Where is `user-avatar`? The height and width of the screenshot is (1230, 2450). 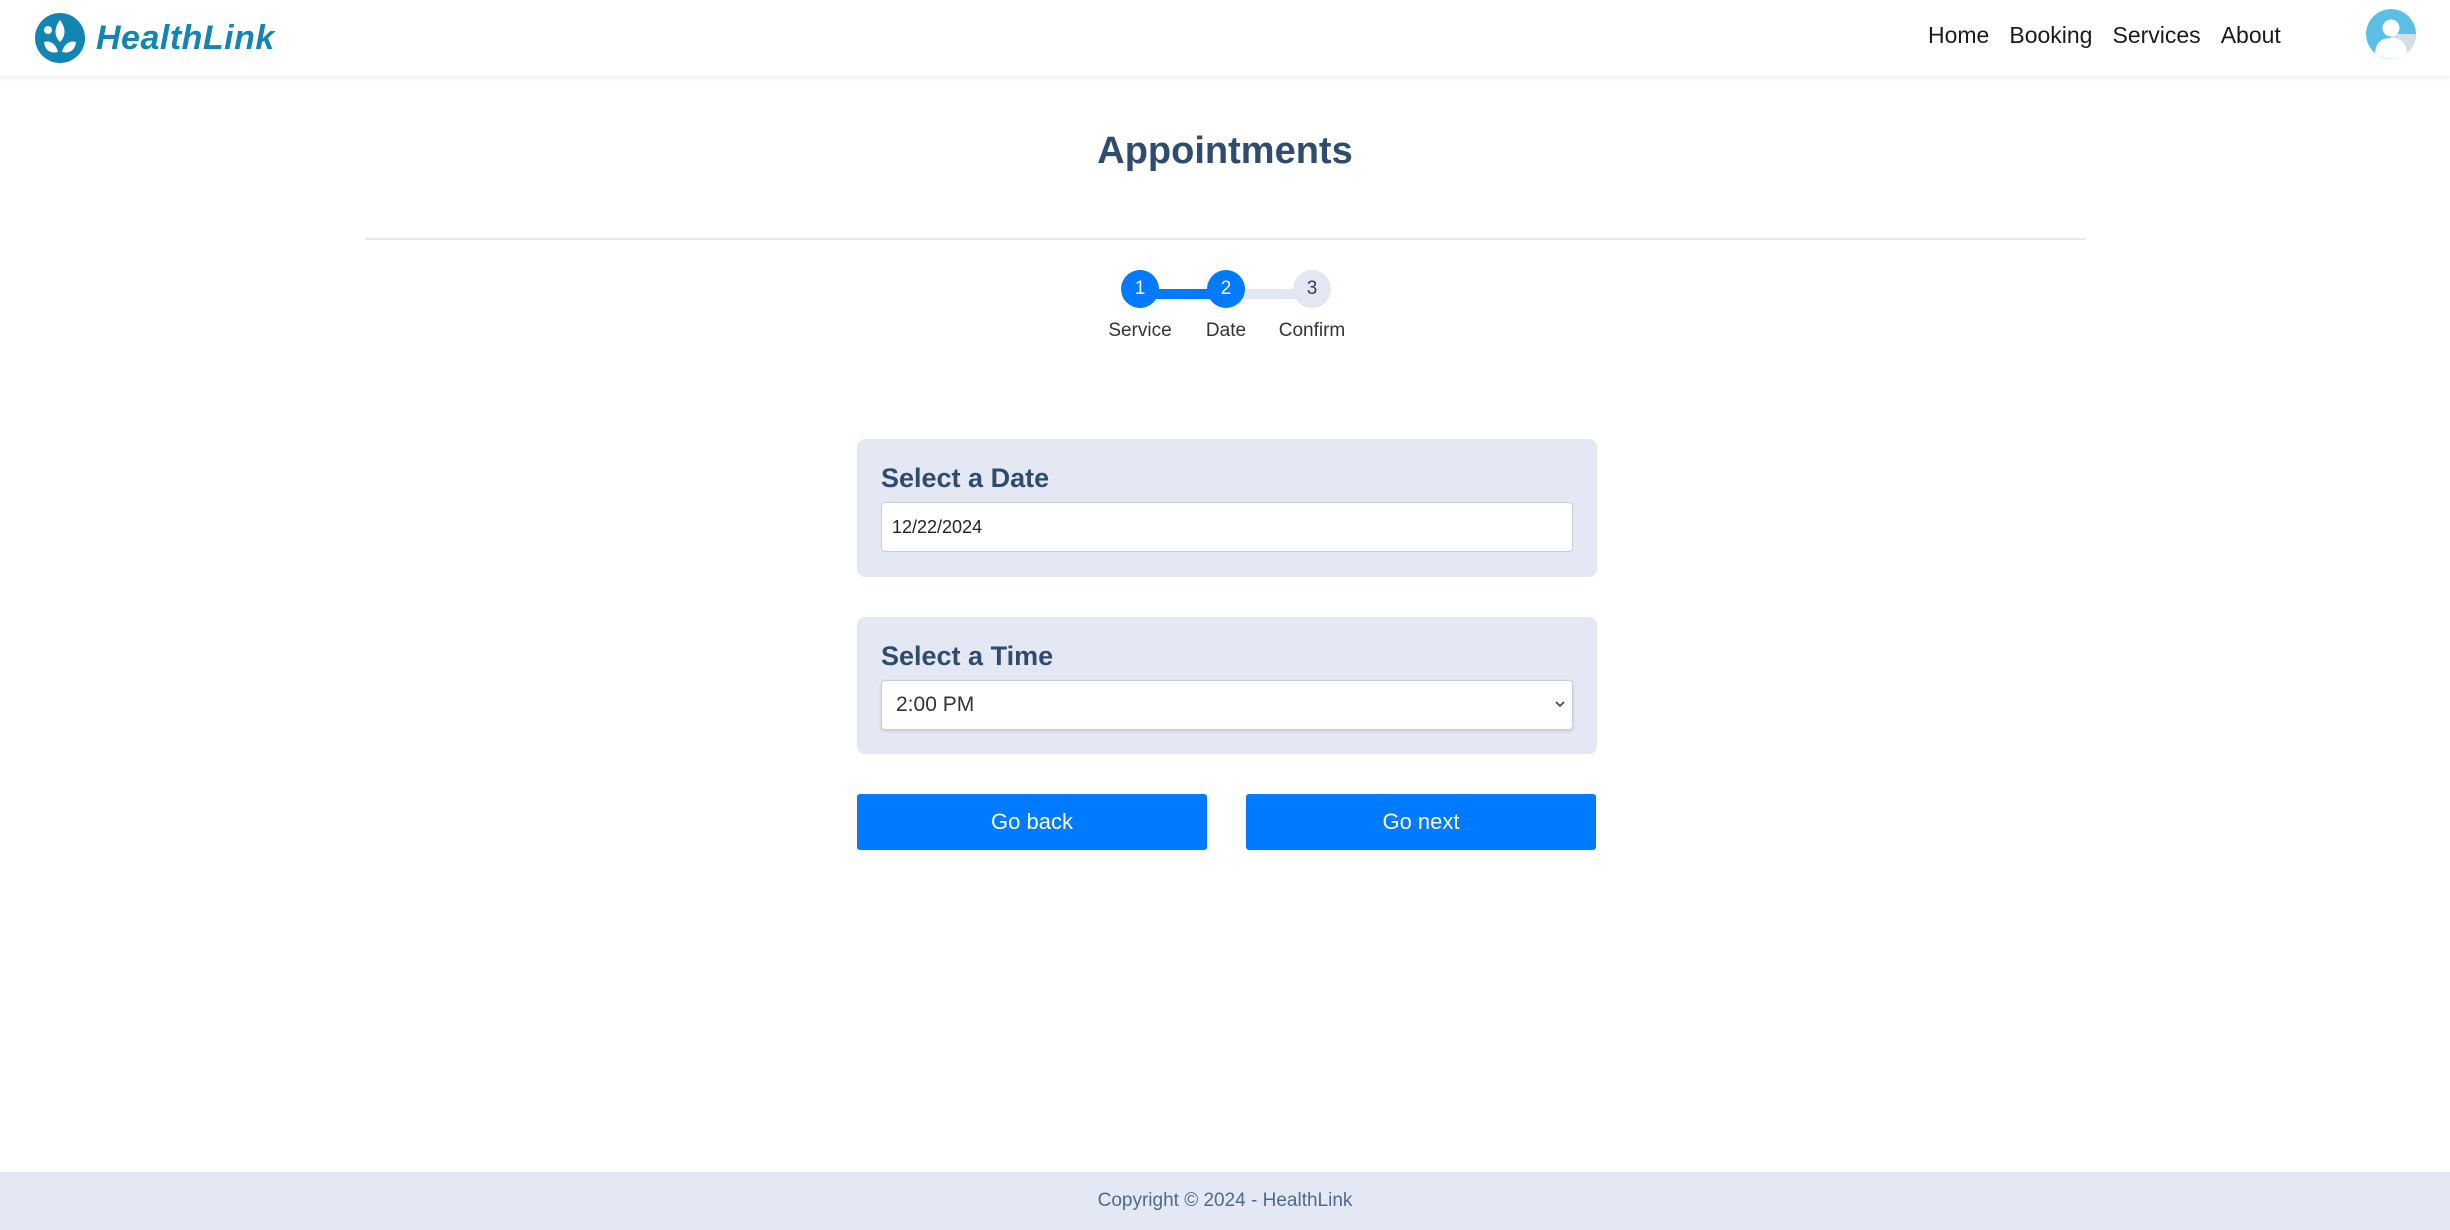 user-avatar is located at coordinates (2391, 34).